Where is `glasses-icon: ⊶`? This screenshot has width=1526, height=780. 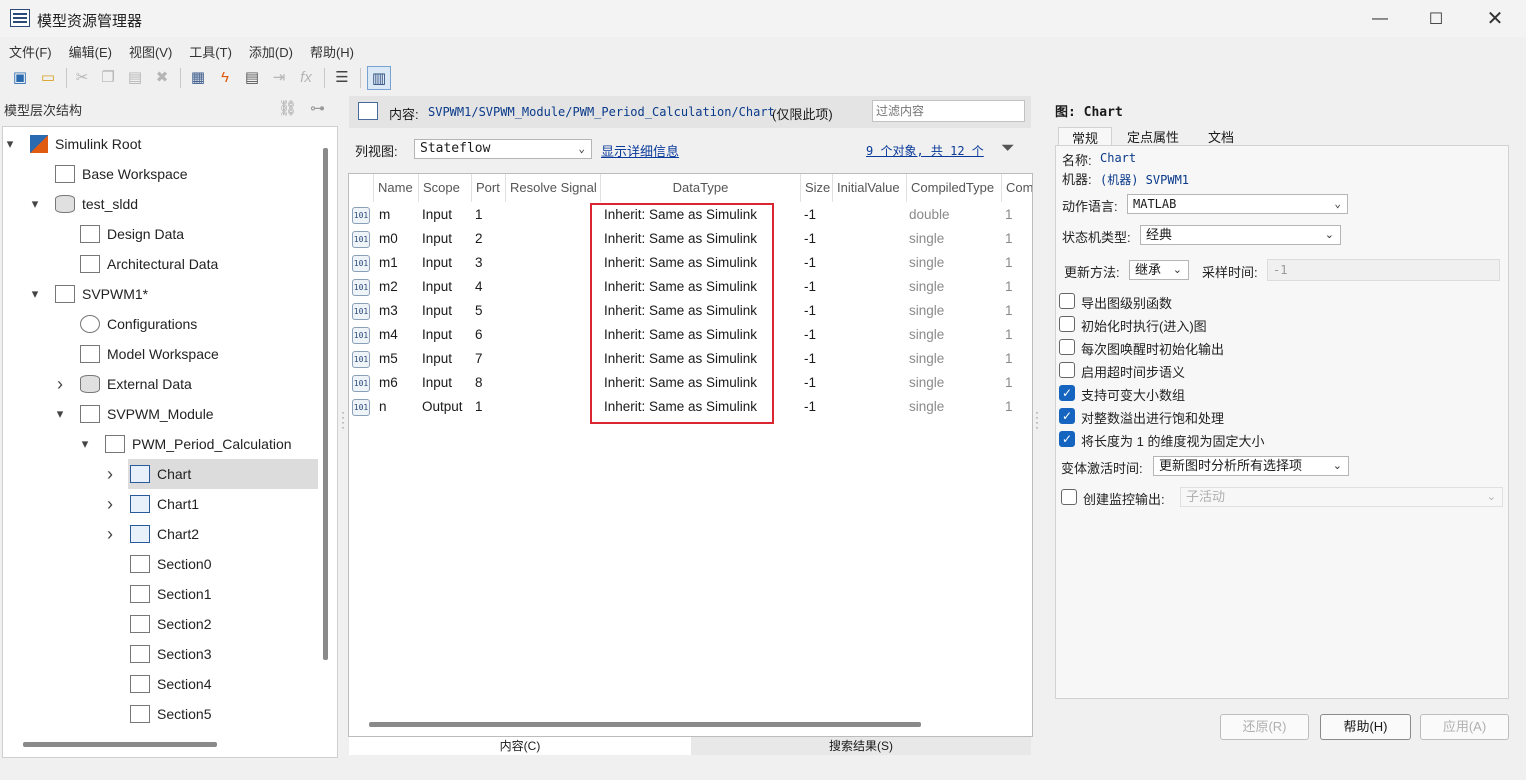
glasses-icon: ⊶ is located at coordinates (317, 108).